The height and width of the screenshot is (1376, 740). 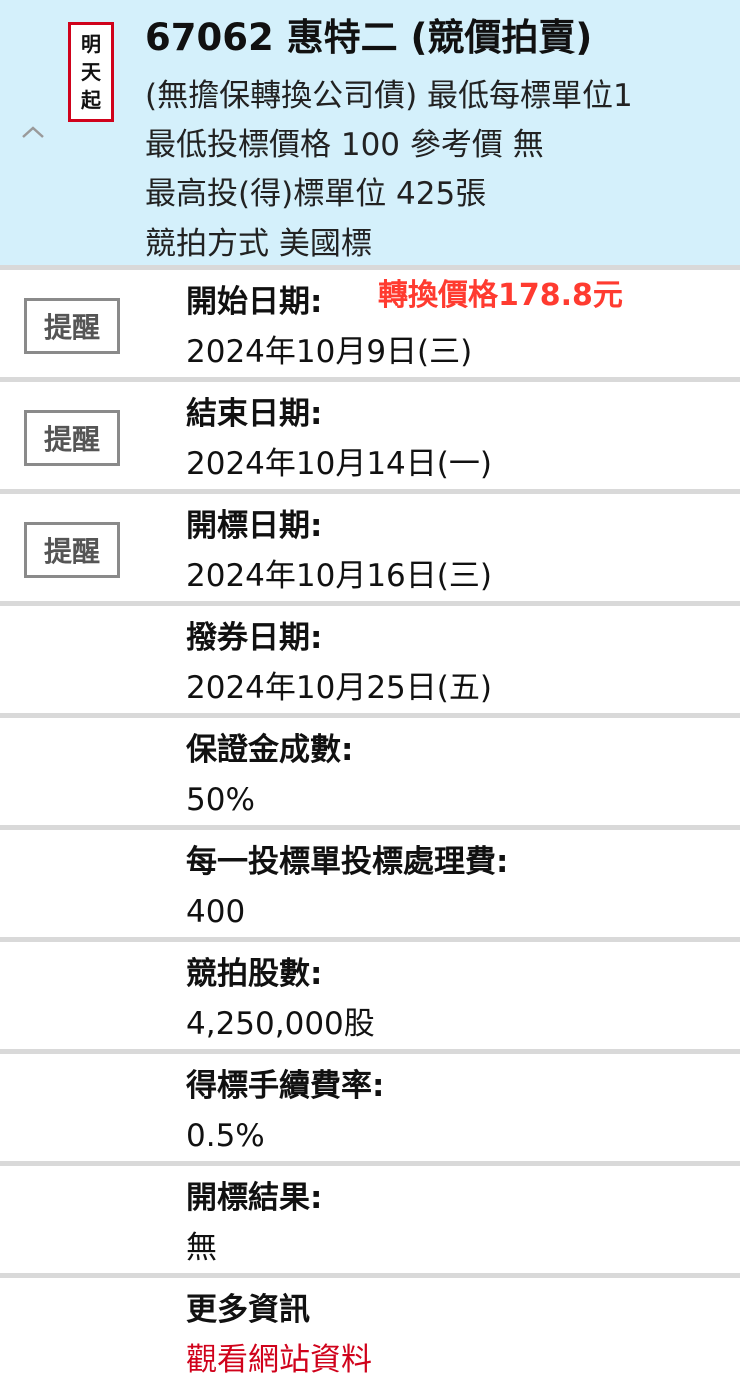 I want to click on row-label: 撥券日期:, so click(x=254, y=638).